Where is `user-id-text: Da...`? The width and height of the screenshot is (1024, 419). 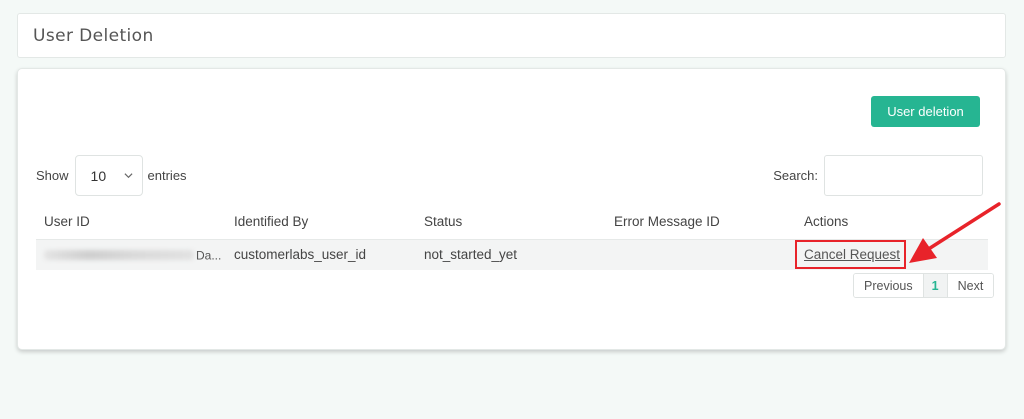 user-id-text: Da... is located at coordinates (209, 255).